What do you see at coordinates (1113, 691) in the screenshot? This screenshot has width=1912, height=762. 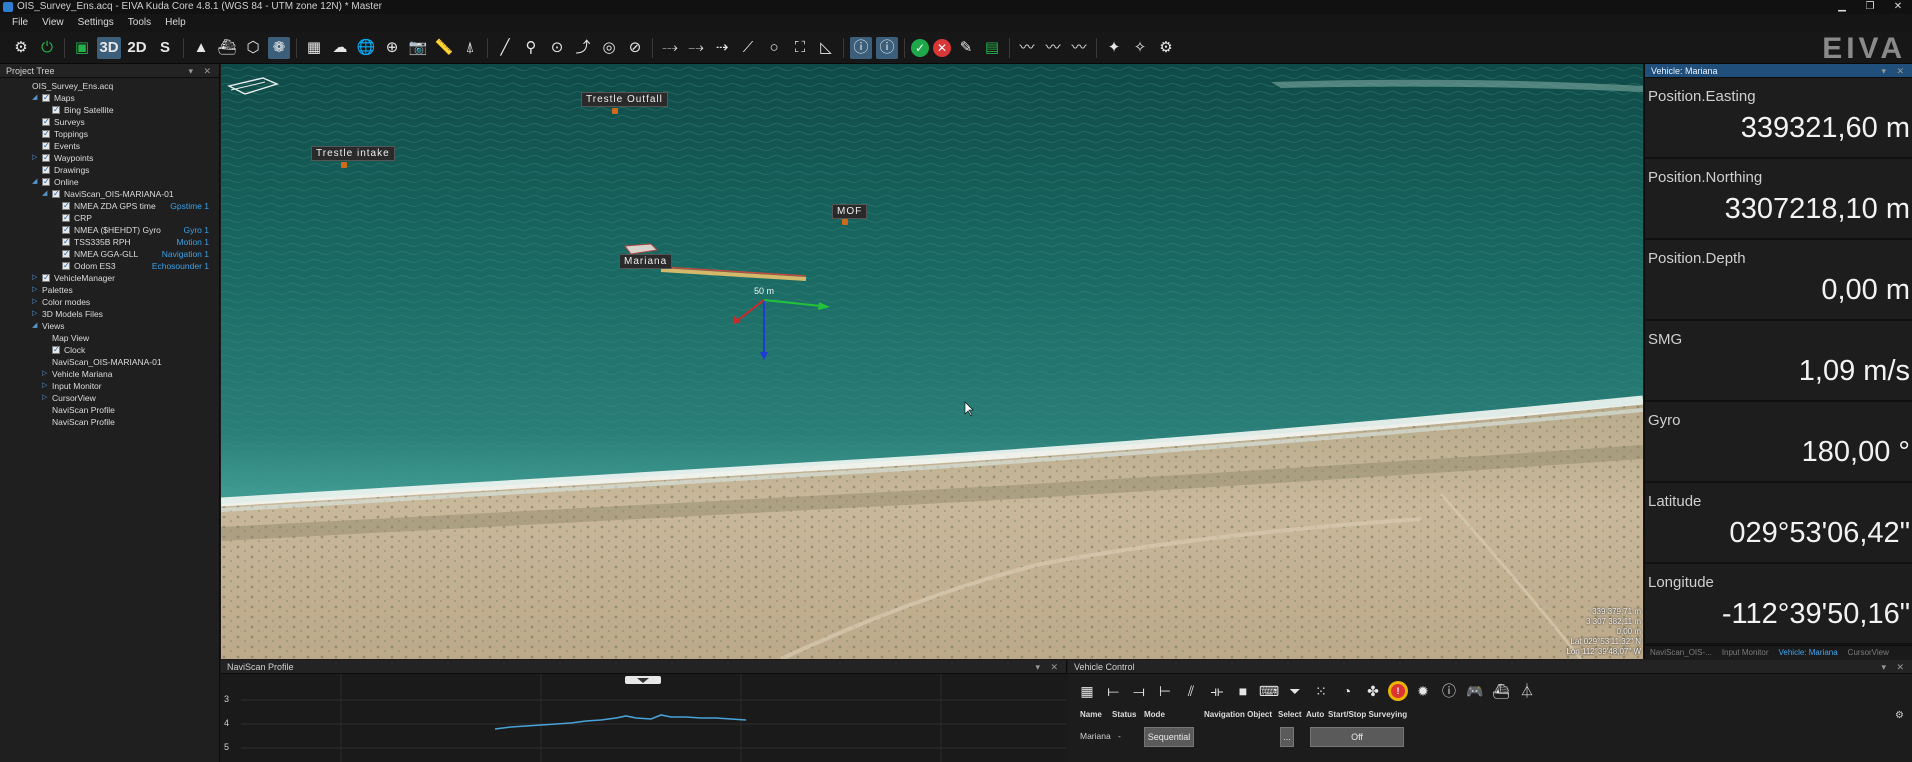 I see `line-left-icon: ⟝` at bounding box center [1113, 691].